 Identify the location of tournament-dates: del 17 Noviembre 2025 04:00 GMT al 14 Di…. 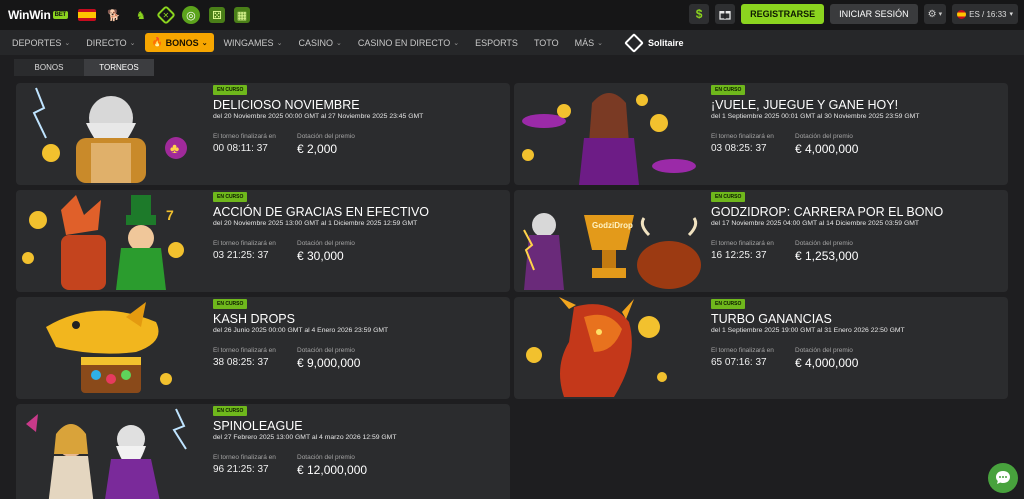
(815, 223).